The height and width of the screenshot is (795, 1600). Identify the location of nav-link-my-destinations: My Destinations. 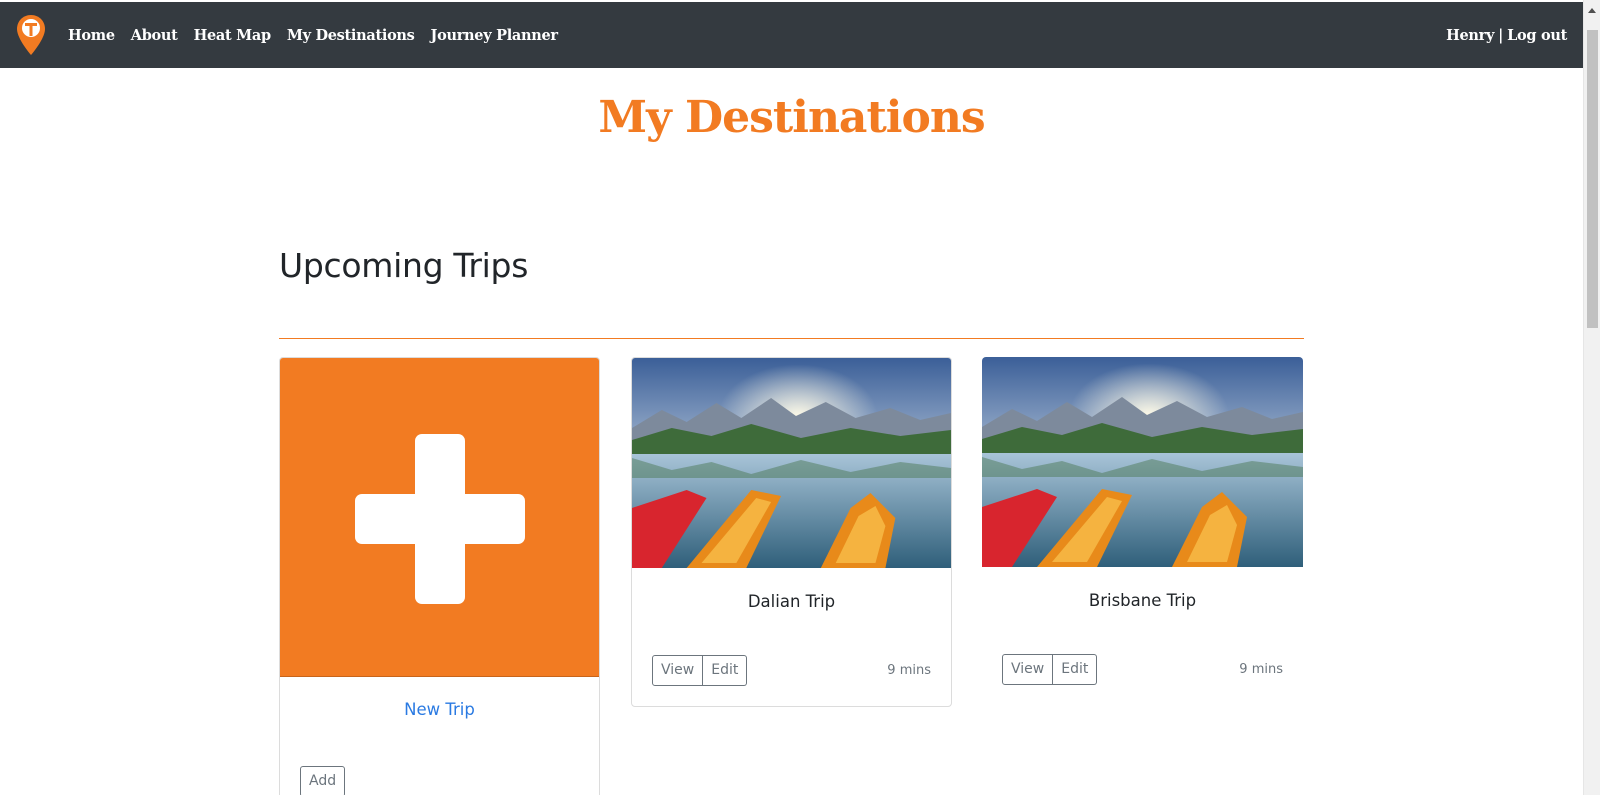
(351, 35).